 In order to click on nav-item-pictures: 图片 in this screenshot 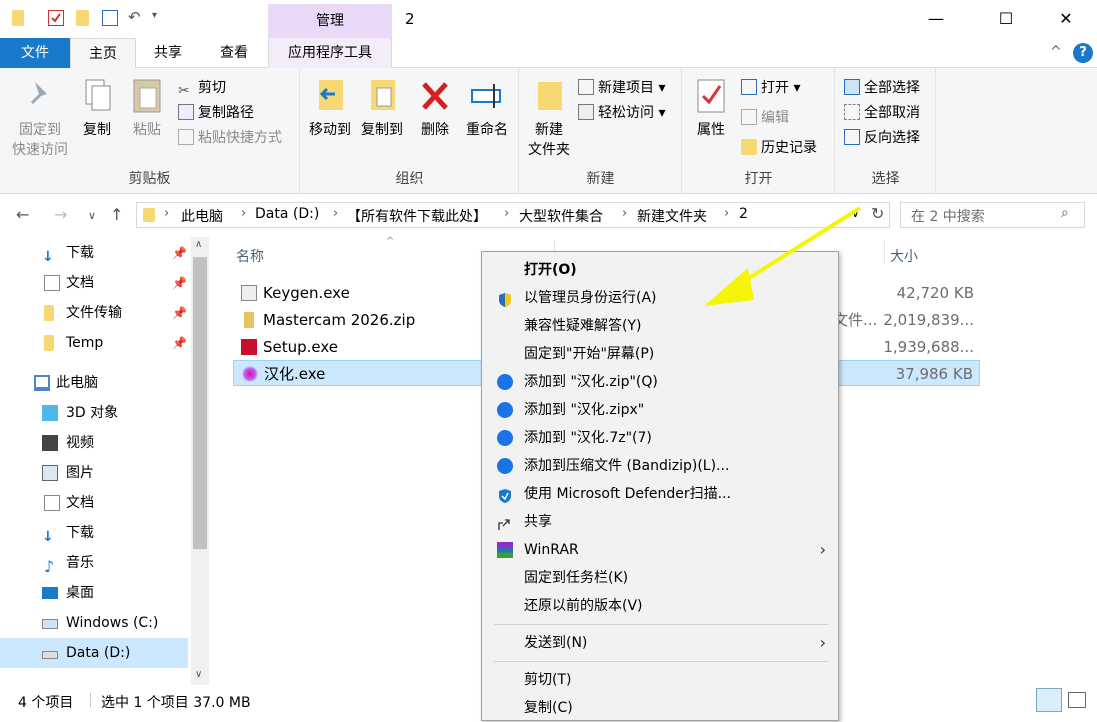, I will do `click(95, 473)`.